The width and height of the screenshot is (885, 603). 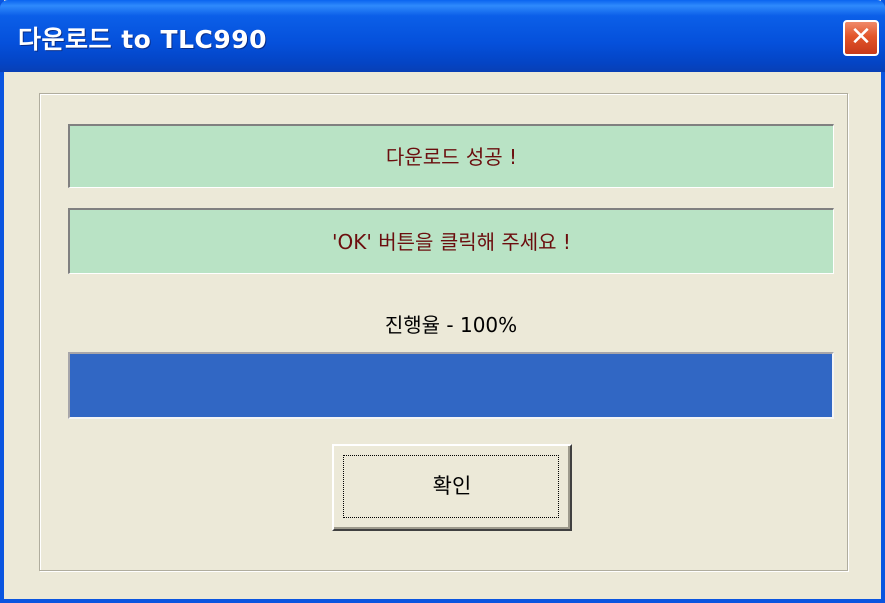 I want to click on ok-button: 확인, so click(x=452, y=487).